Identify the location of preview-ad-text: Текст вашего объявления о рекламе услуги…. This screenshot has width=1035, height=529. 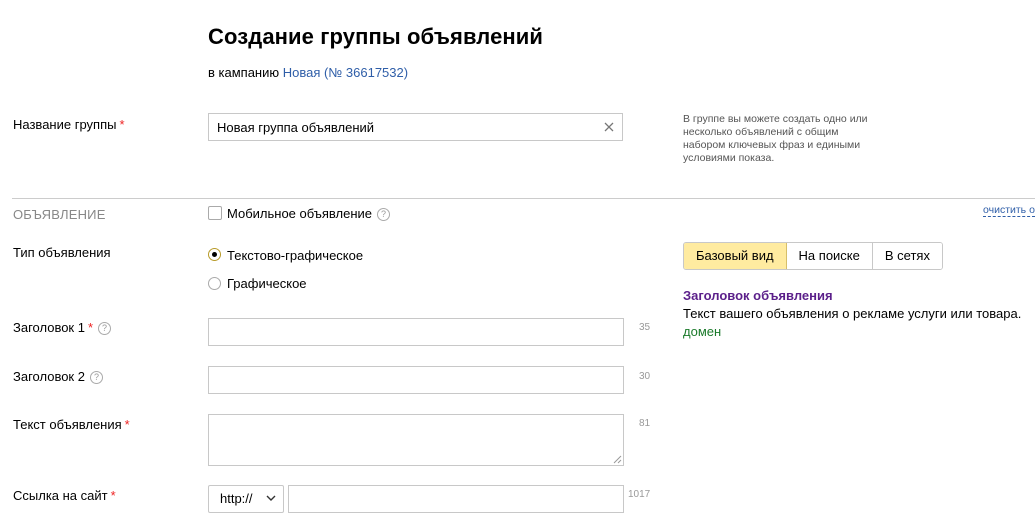
(852, 313).